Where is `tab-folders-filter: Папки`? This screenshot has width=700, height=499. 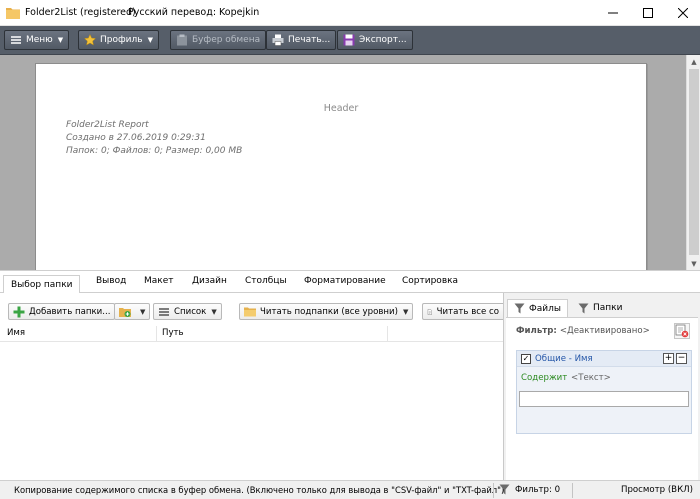
tab-folders-filter: Папки is located at coordinates (600, 308).